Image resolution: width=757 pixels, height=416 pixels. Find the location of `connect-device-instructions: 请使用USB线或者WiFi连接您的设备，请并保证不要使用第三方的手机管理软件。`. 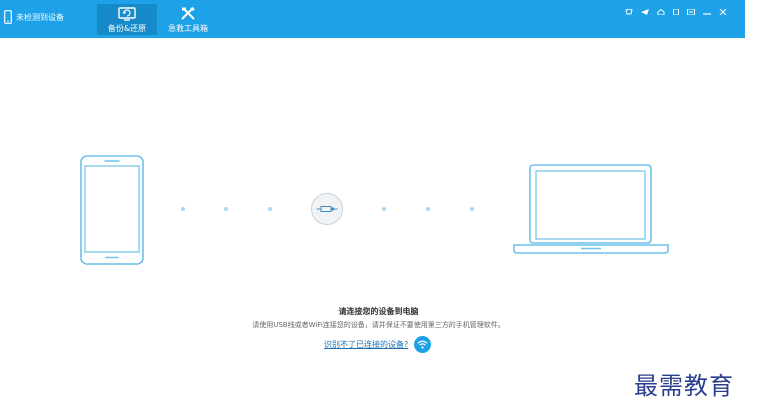

connect-device-instructions: 请使用USB线或者WiFi连接您的设备，请并保证不要使用第三方的手机管理软件。 is located at coordinates (378, 325).